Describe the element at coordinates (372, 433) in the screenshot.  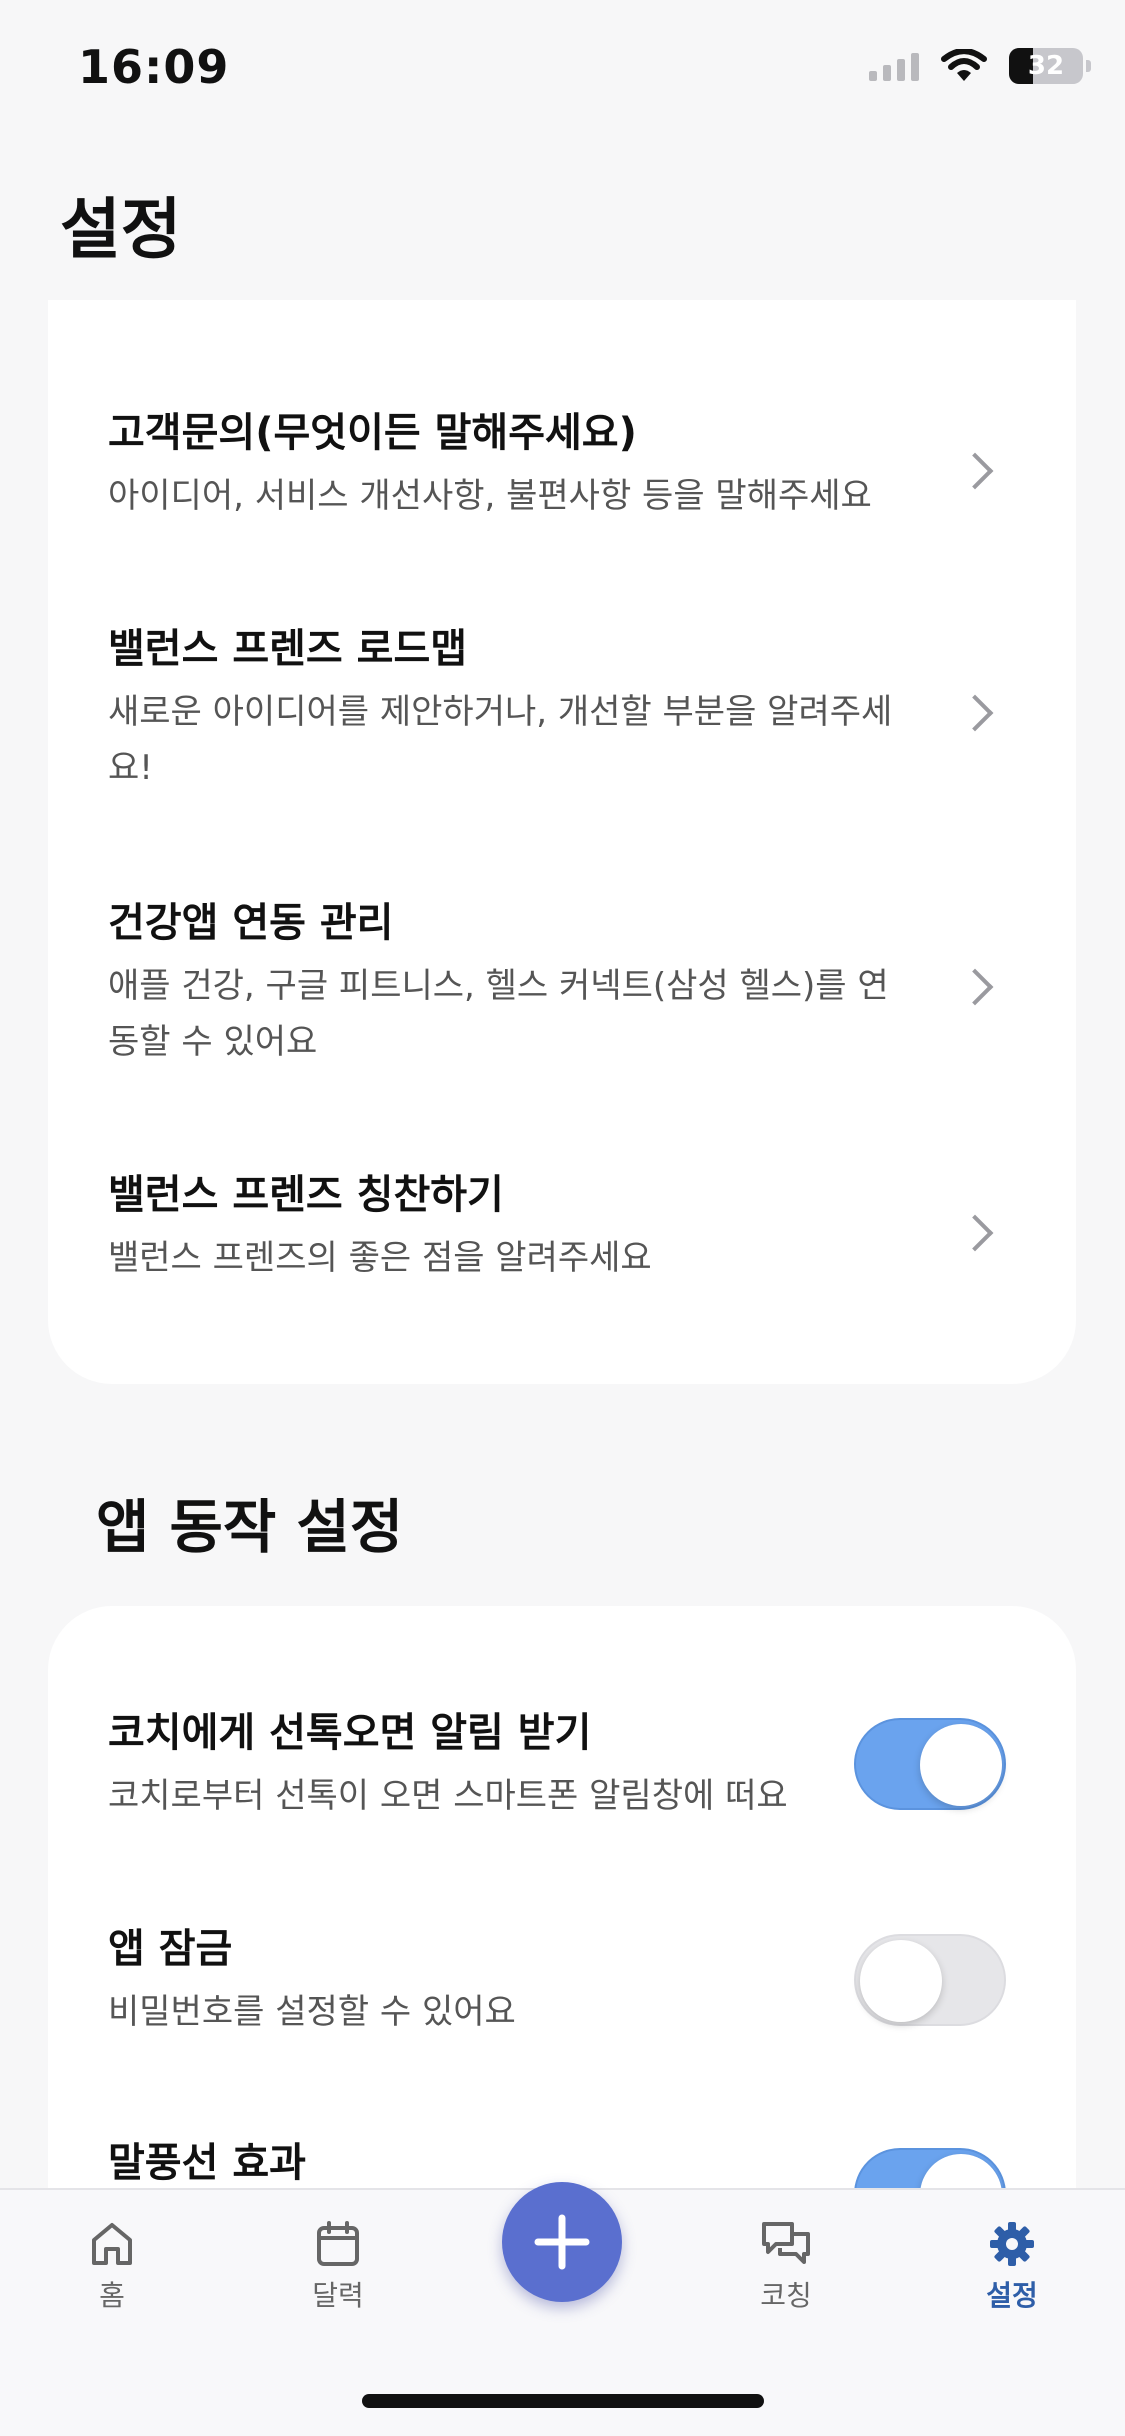
I see `menu-item-title: 고객문의(무엇이든 말해주세요)` at that location.